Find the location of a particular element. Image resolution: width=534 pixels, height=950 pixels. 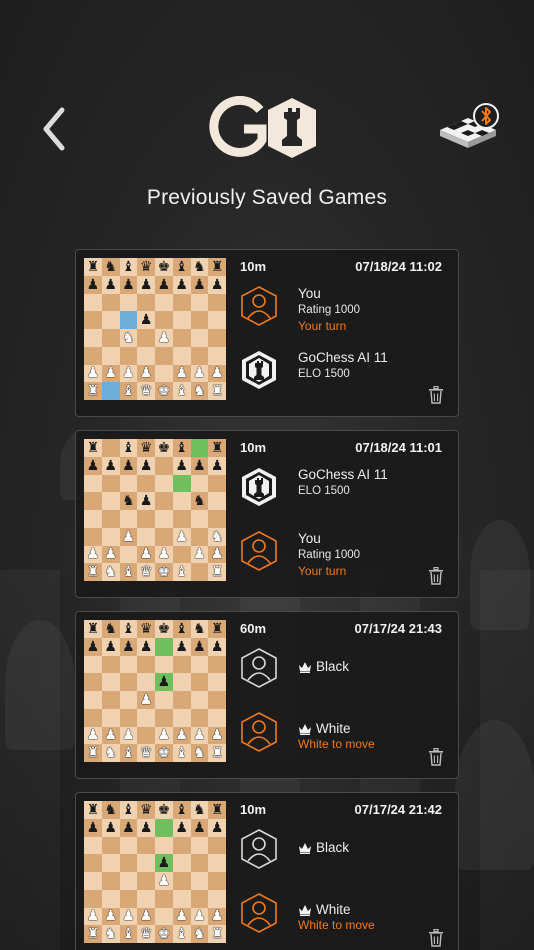

player-name-row: Black is located at coordinates (323, 847).